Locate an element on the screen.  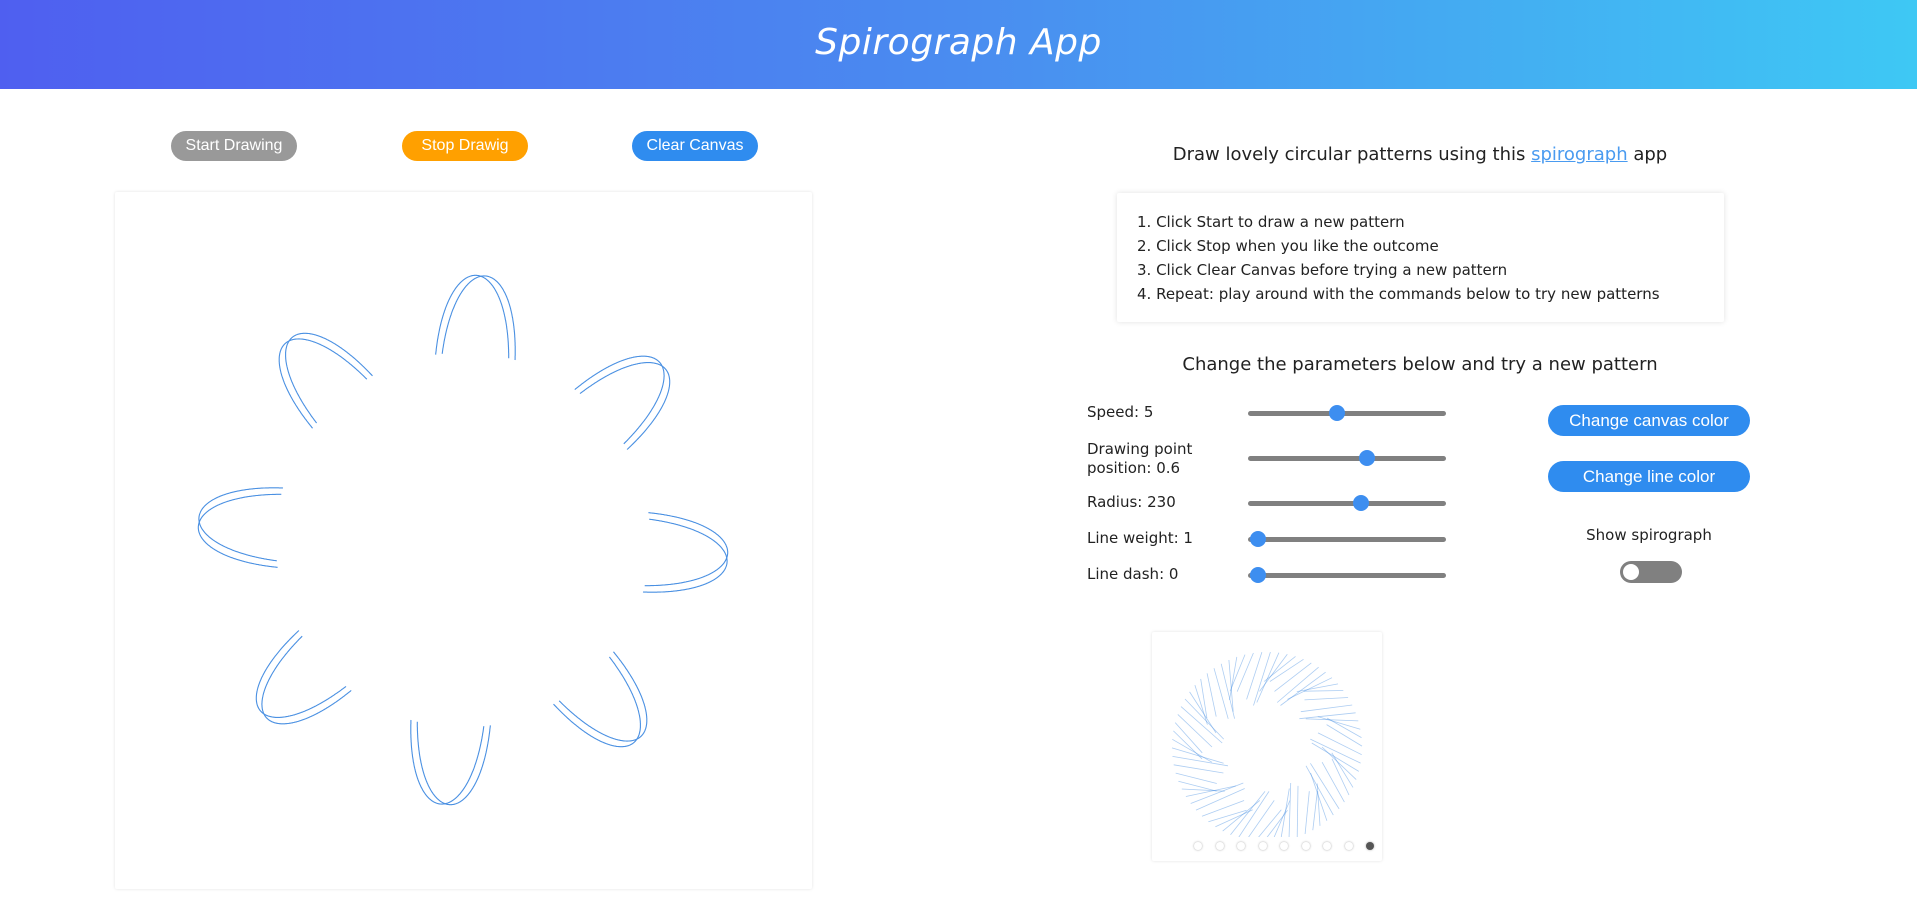
clear-canvas-button: Clear Canvas is located at coordinates (695, 146).